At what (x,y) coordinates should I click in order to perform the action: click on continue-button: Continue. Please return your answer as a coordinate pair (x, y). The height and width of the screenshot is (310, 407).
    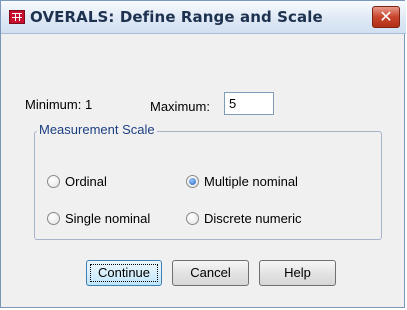
    Looking at the image, I should click on (124, 273).